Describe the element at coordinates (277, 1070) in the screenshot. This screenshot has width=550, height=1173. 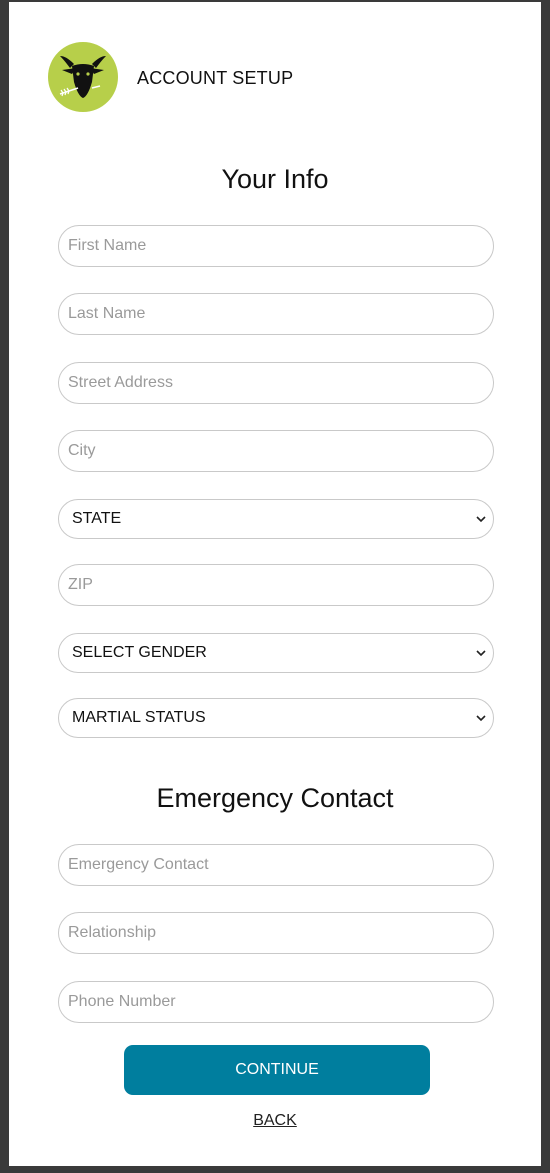
I see `continue-button: CONTINUE` at that location.